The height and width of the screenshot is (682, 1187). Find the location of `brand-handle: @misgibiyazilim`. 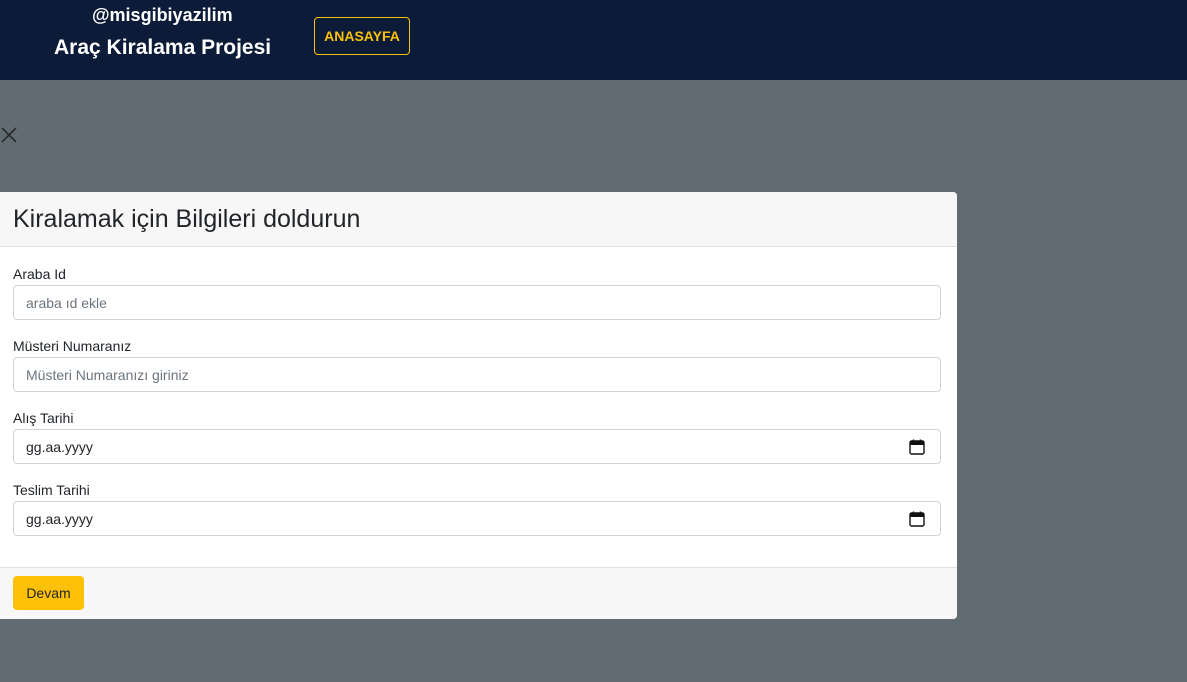

brand-handle: @misgibiyazilim is located at coordinates (162, 15).